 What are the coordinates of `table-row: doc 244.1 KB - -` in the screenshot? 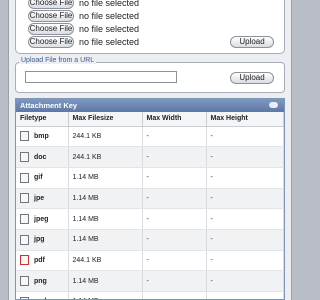 It's located at (150, 157).